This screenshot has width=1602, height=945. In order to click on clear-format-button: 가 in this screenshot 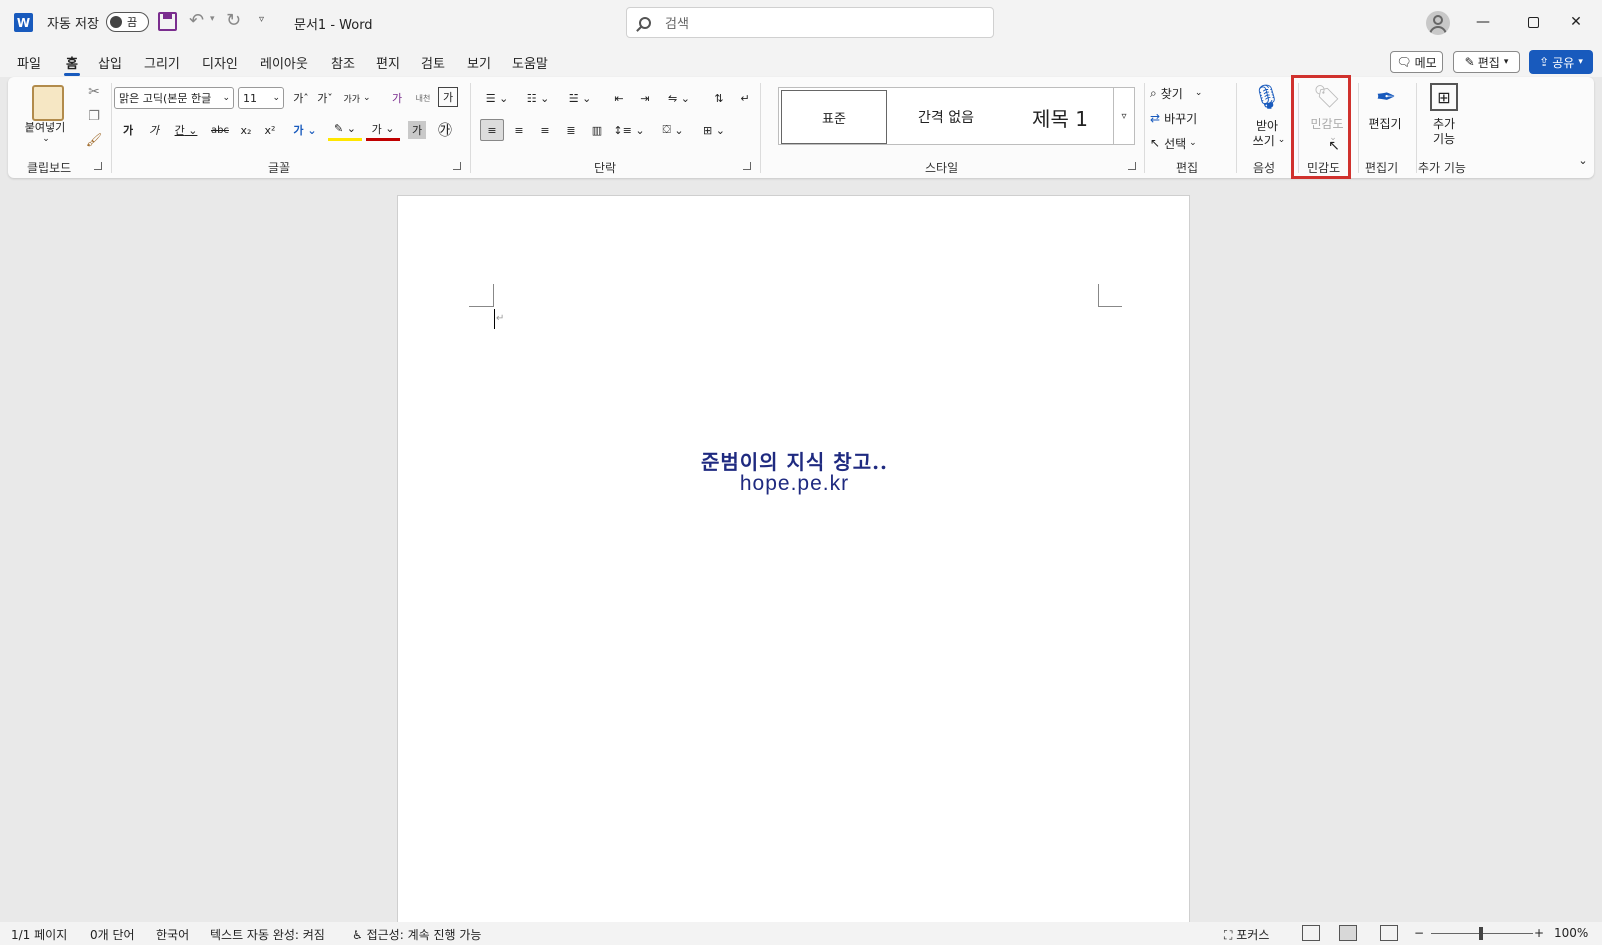, I will do `click(397, 98)`.